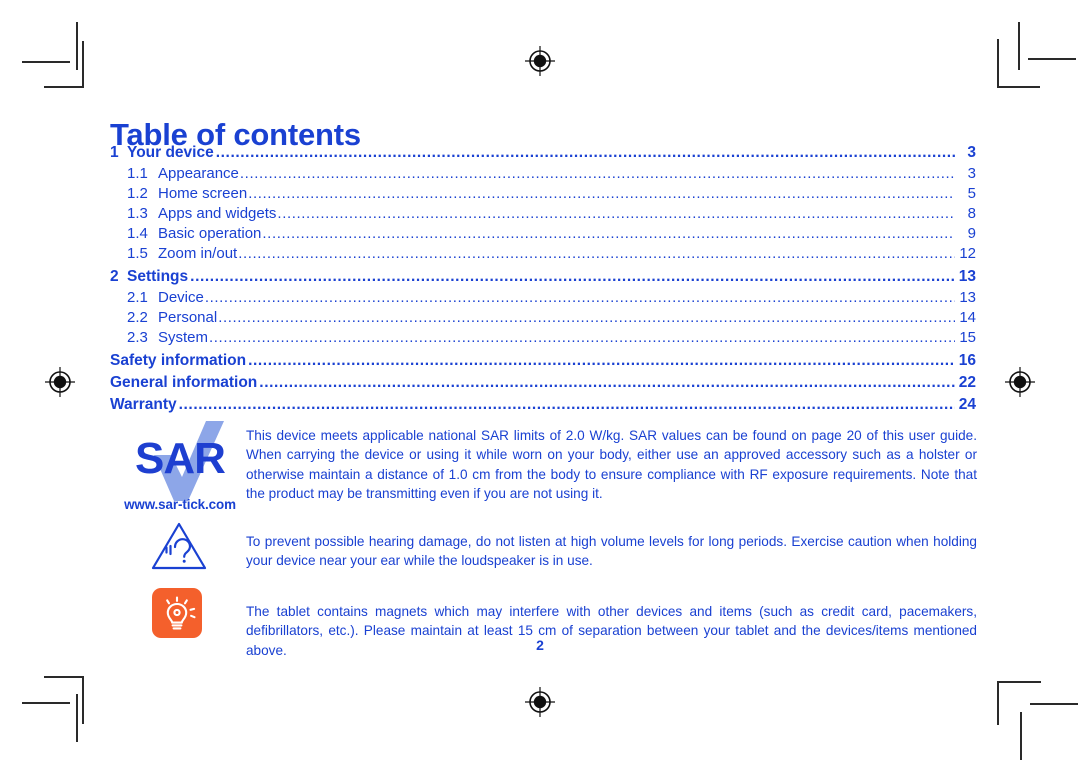 This screenshot has width=1080, height=764. Describe the element at coordinates (114, 152) in the screenshot. I see `toc-entry-number: 1` at that location.